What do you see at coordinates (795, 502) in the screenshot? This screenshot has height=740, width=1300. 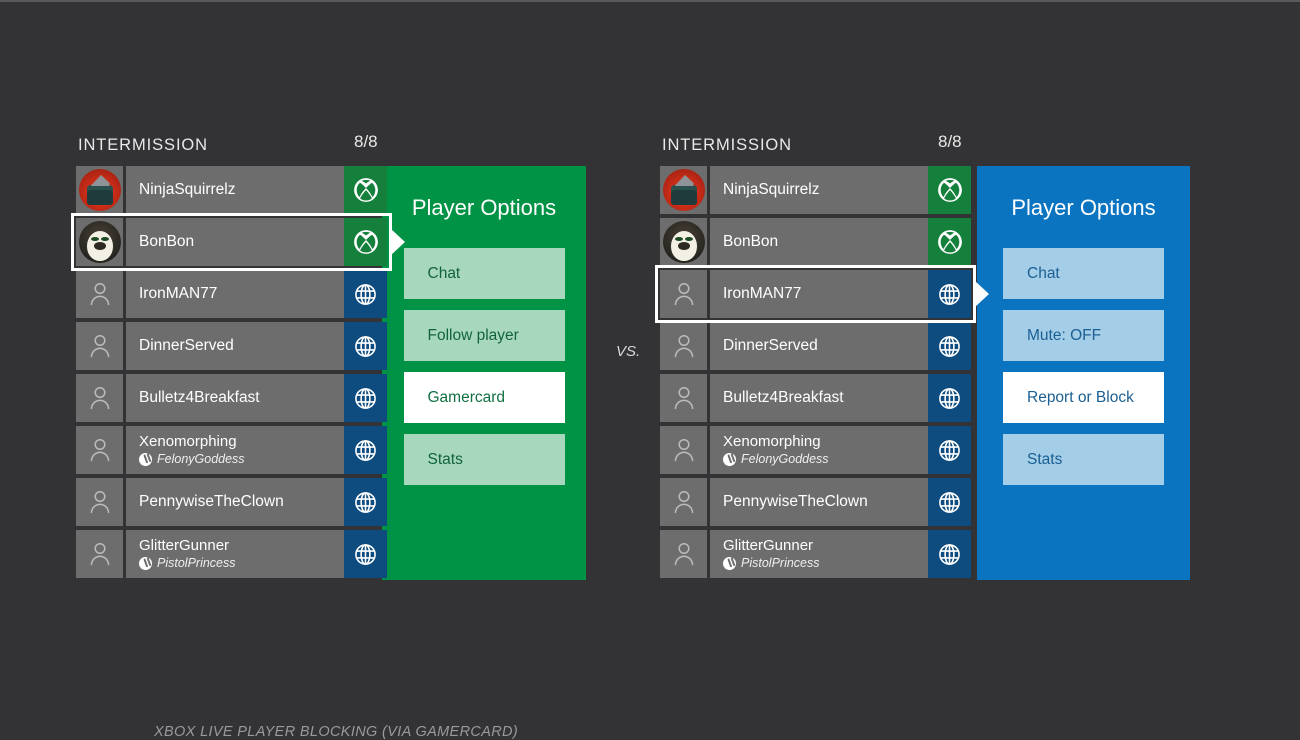 I see `player-gamertag: PennywiseTheClown` at bounding box center [795, 502].